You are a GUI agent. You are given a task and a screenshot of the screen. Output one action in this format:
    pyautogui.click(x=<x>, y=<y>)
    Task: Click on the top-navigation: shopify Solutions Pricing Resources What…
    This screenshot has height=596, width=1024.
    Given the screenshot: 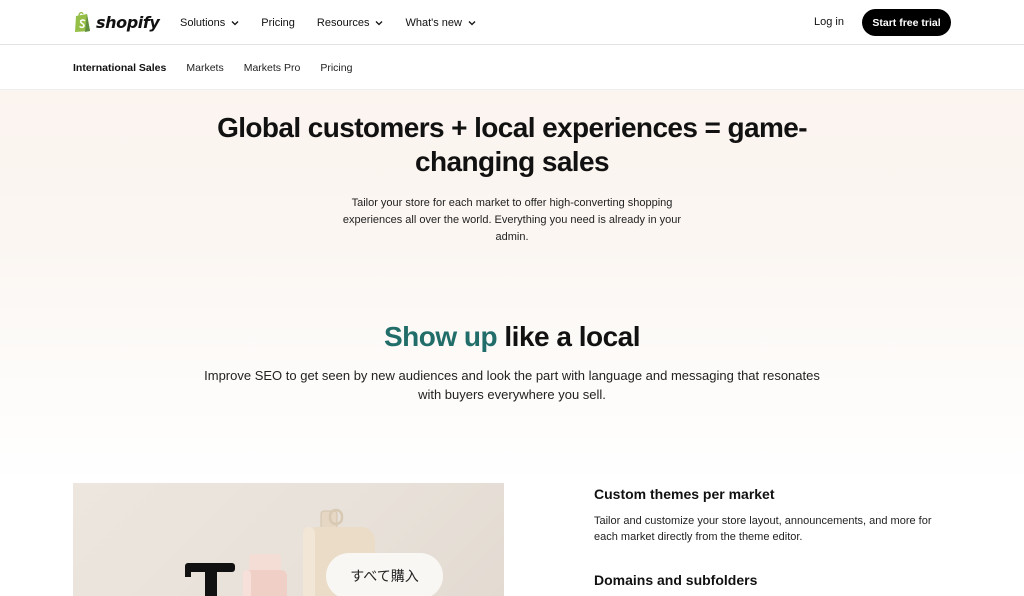 What is the action you would take?
    pyautogui.click(x=512, y=22)
    